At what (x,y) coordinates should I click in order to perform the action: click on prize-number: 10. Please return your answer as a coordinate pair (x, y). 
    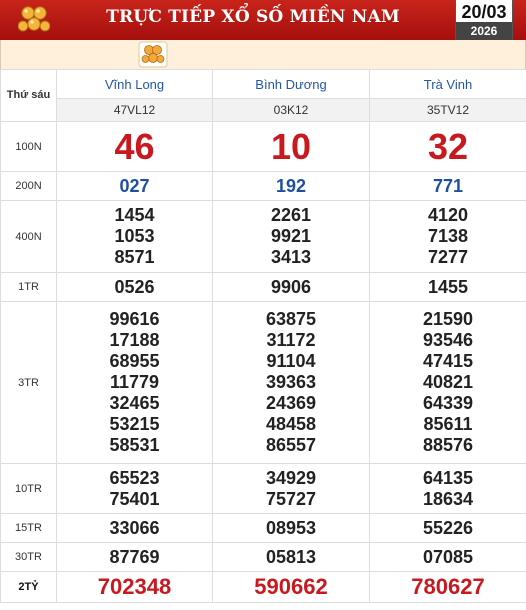
    Looking at the image, I should click on (291, 146).